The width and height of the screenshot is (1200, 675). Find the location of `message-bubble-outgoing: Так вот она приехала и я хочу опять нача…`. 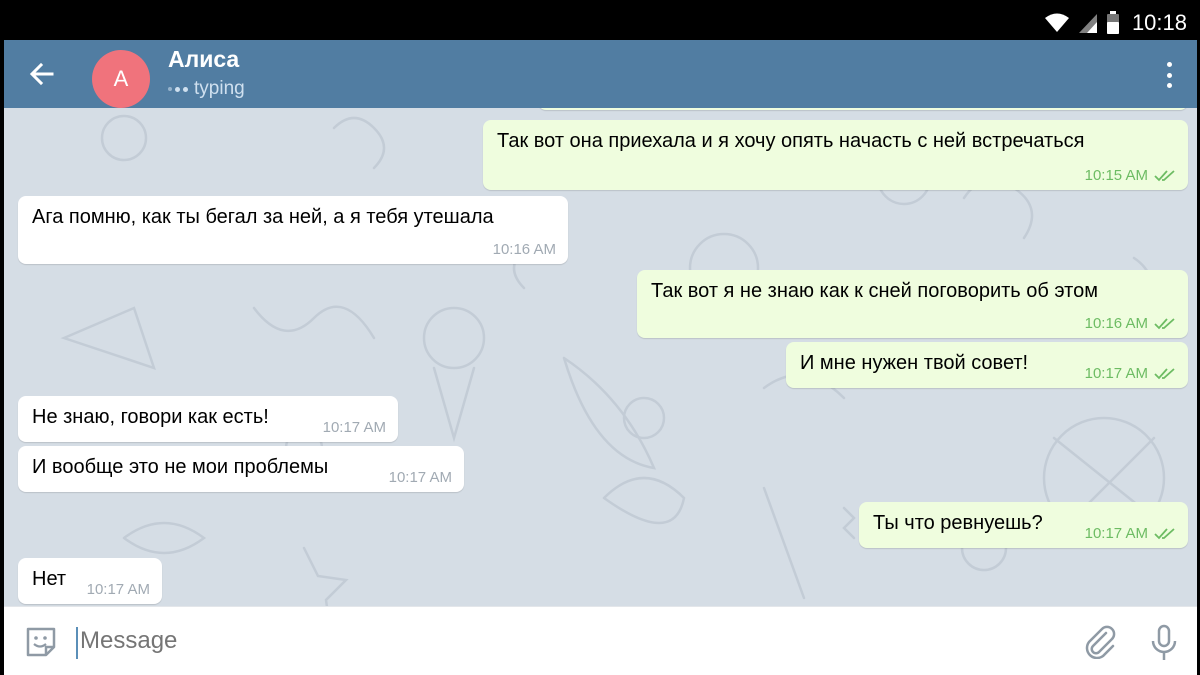

message-bubble-outgoing: Так вот она приехала и я хочу опять нача… is located at coordinates (835, 155).